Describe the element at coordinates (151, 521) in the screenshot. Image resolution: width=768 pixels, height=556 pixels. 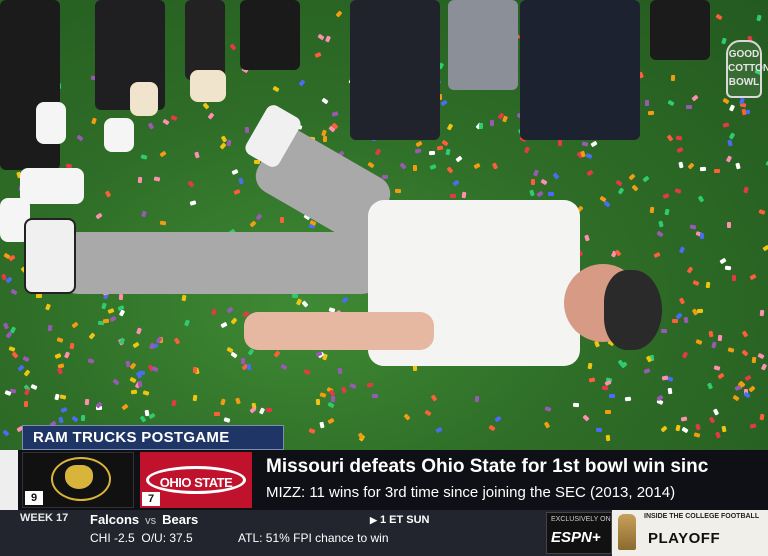
I see `ticker-vs: vs` at that location.